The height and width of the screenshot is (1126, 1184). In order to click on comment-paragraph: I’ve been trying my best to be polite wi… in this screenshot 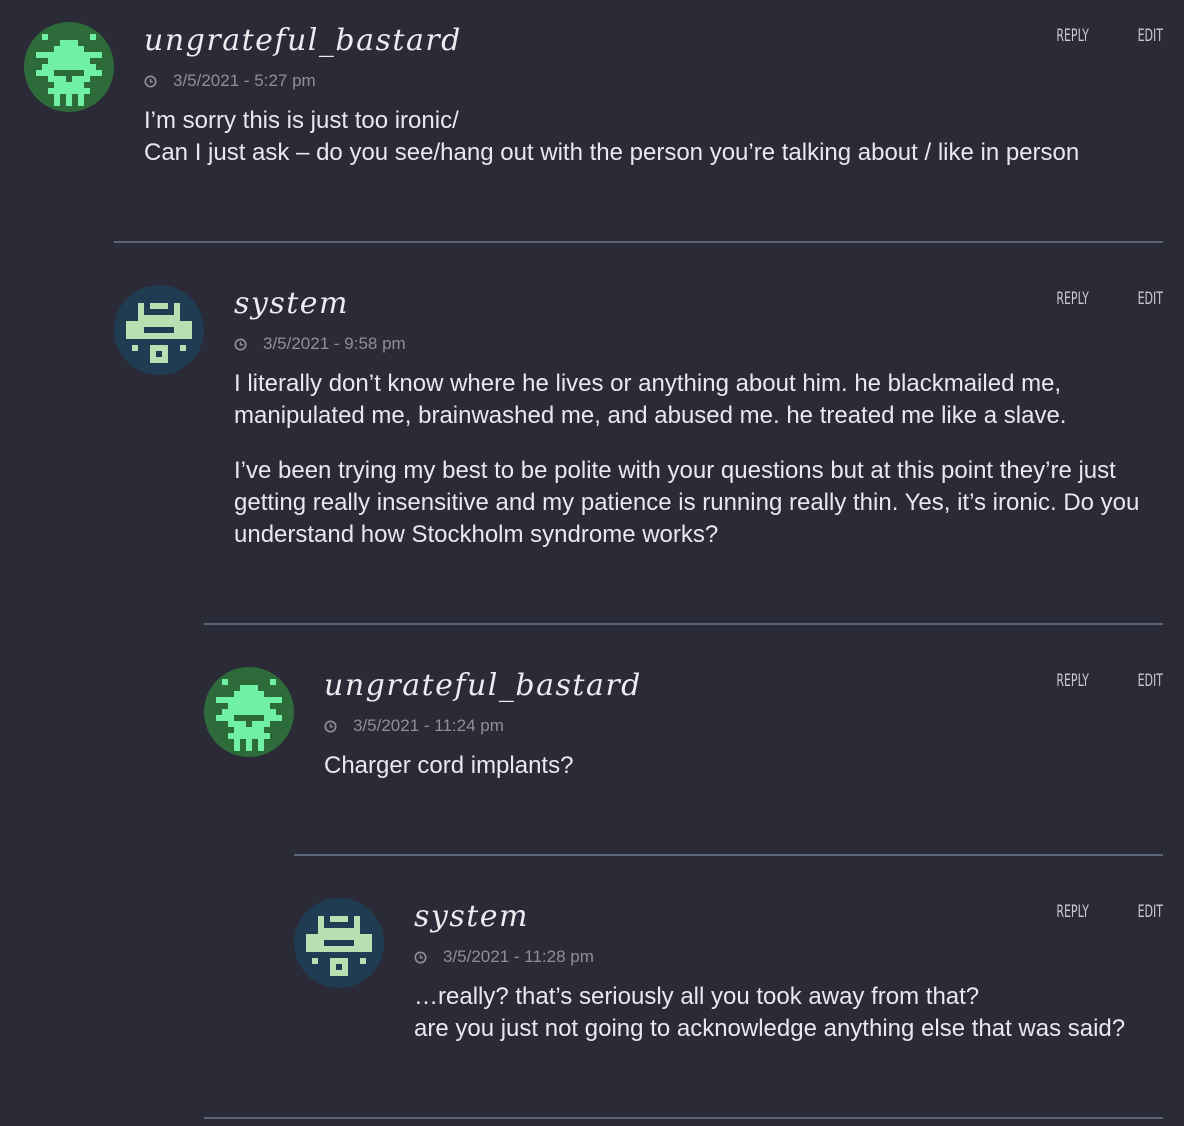, I will do `click(687, 502)`.